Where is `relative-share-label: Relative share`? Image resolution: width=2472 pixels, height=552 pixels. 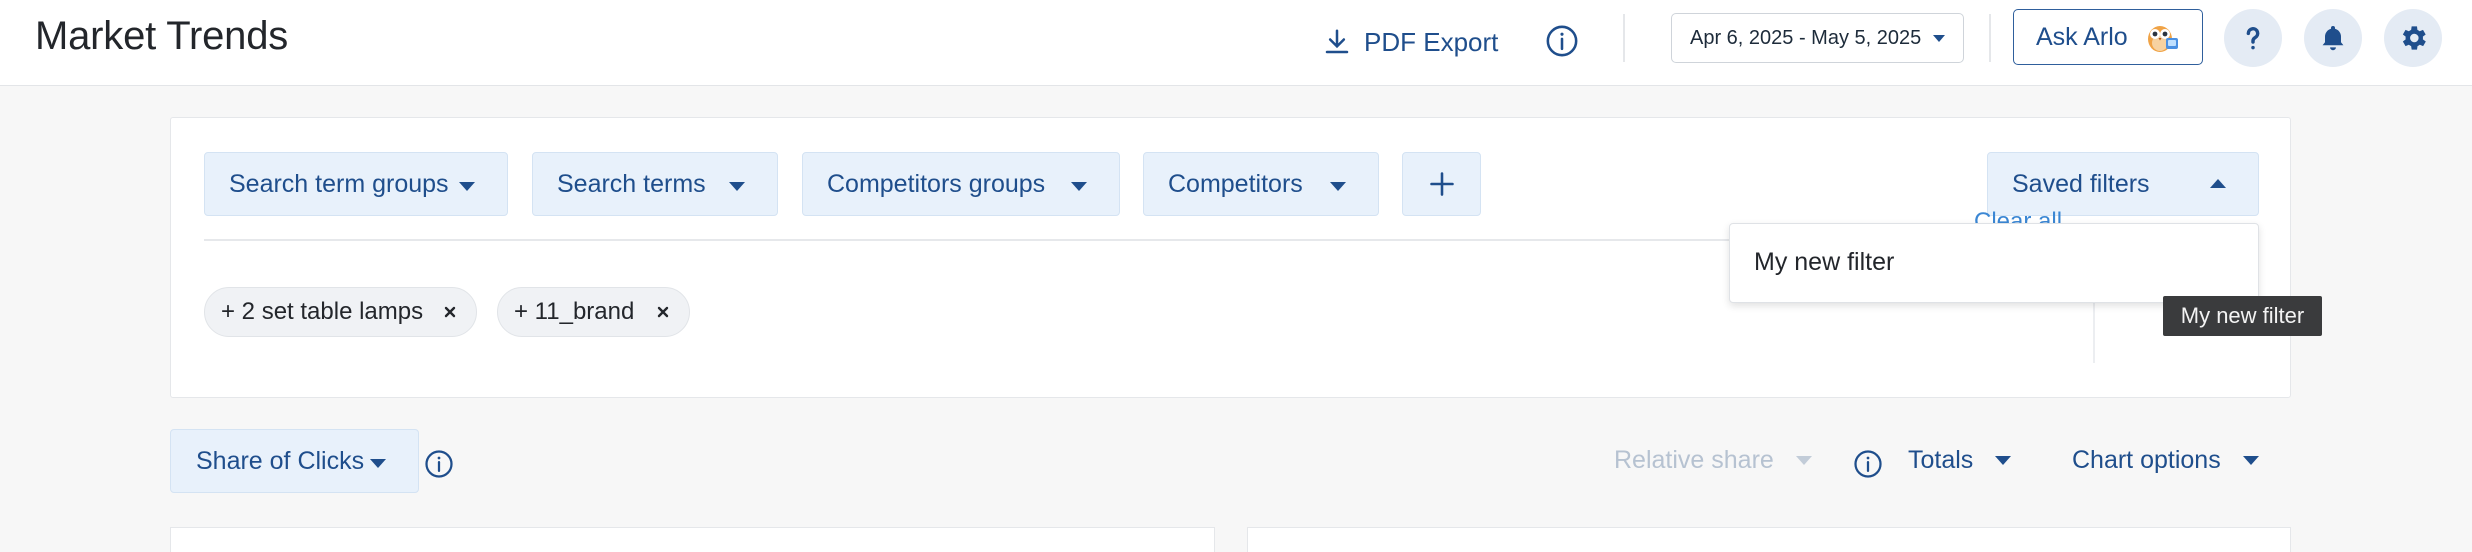
relative-share-label: Relative share is located at coordinates (1694, 460).